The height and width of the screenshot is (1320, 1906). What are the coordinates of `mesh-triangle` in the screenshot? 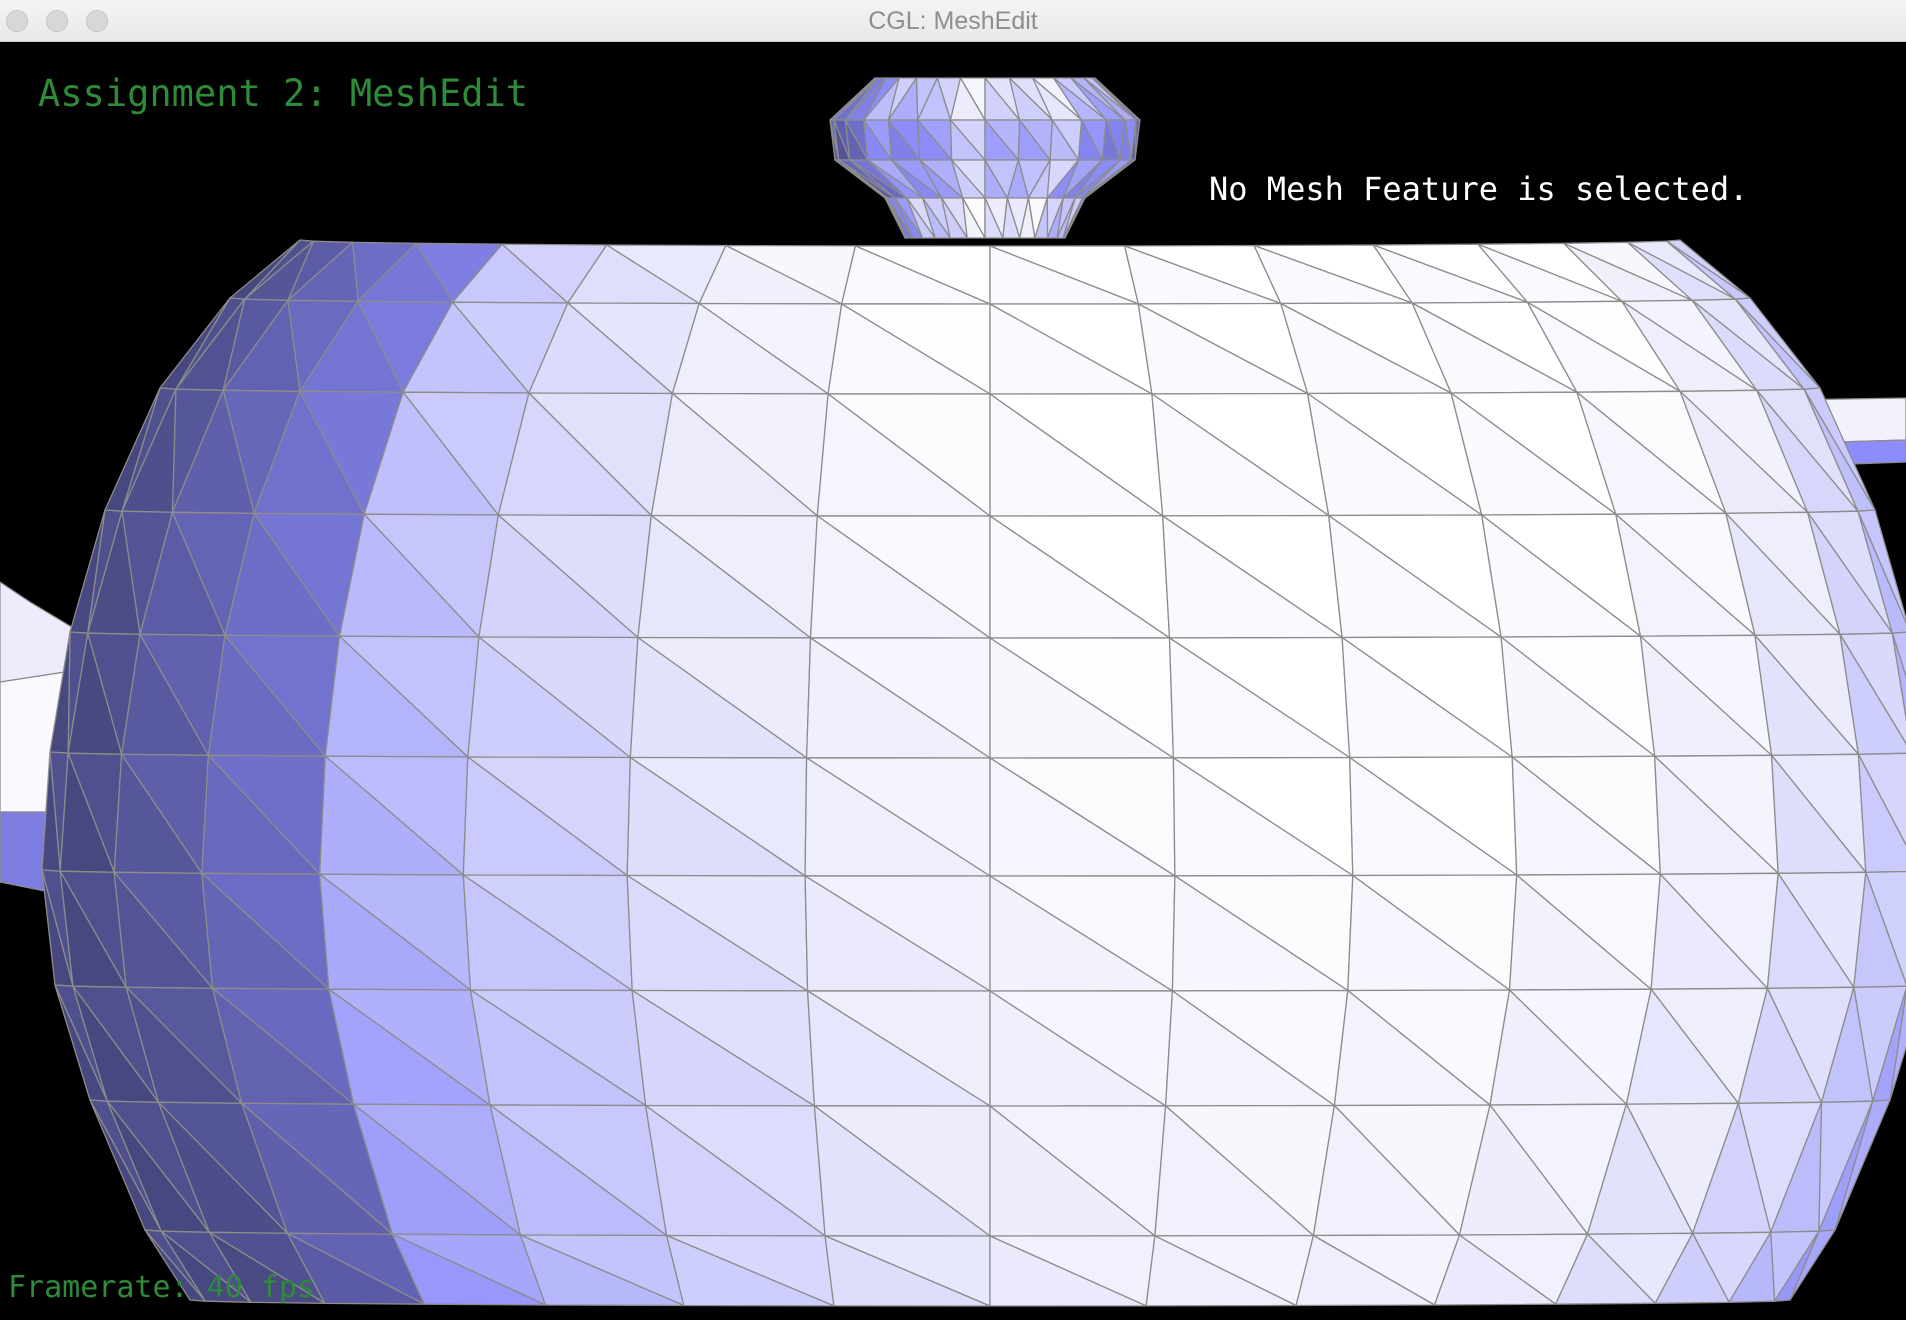 It's located at (149, 450).